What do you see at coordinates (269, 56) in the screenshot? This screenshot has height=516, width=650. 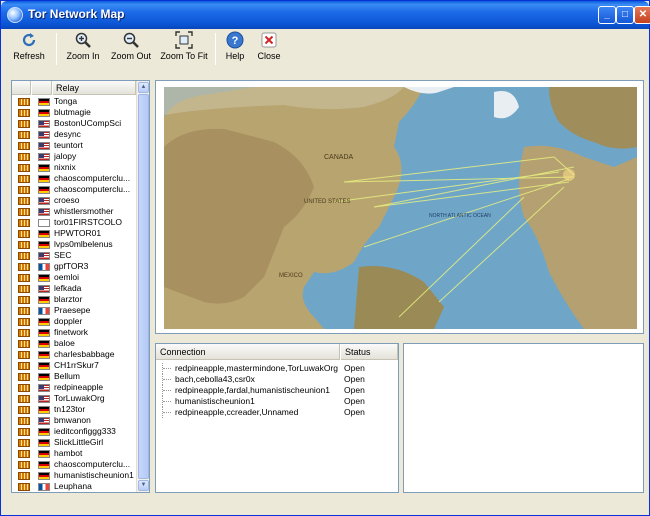 I see `close-label: Close` at bounding box center [269, 56].